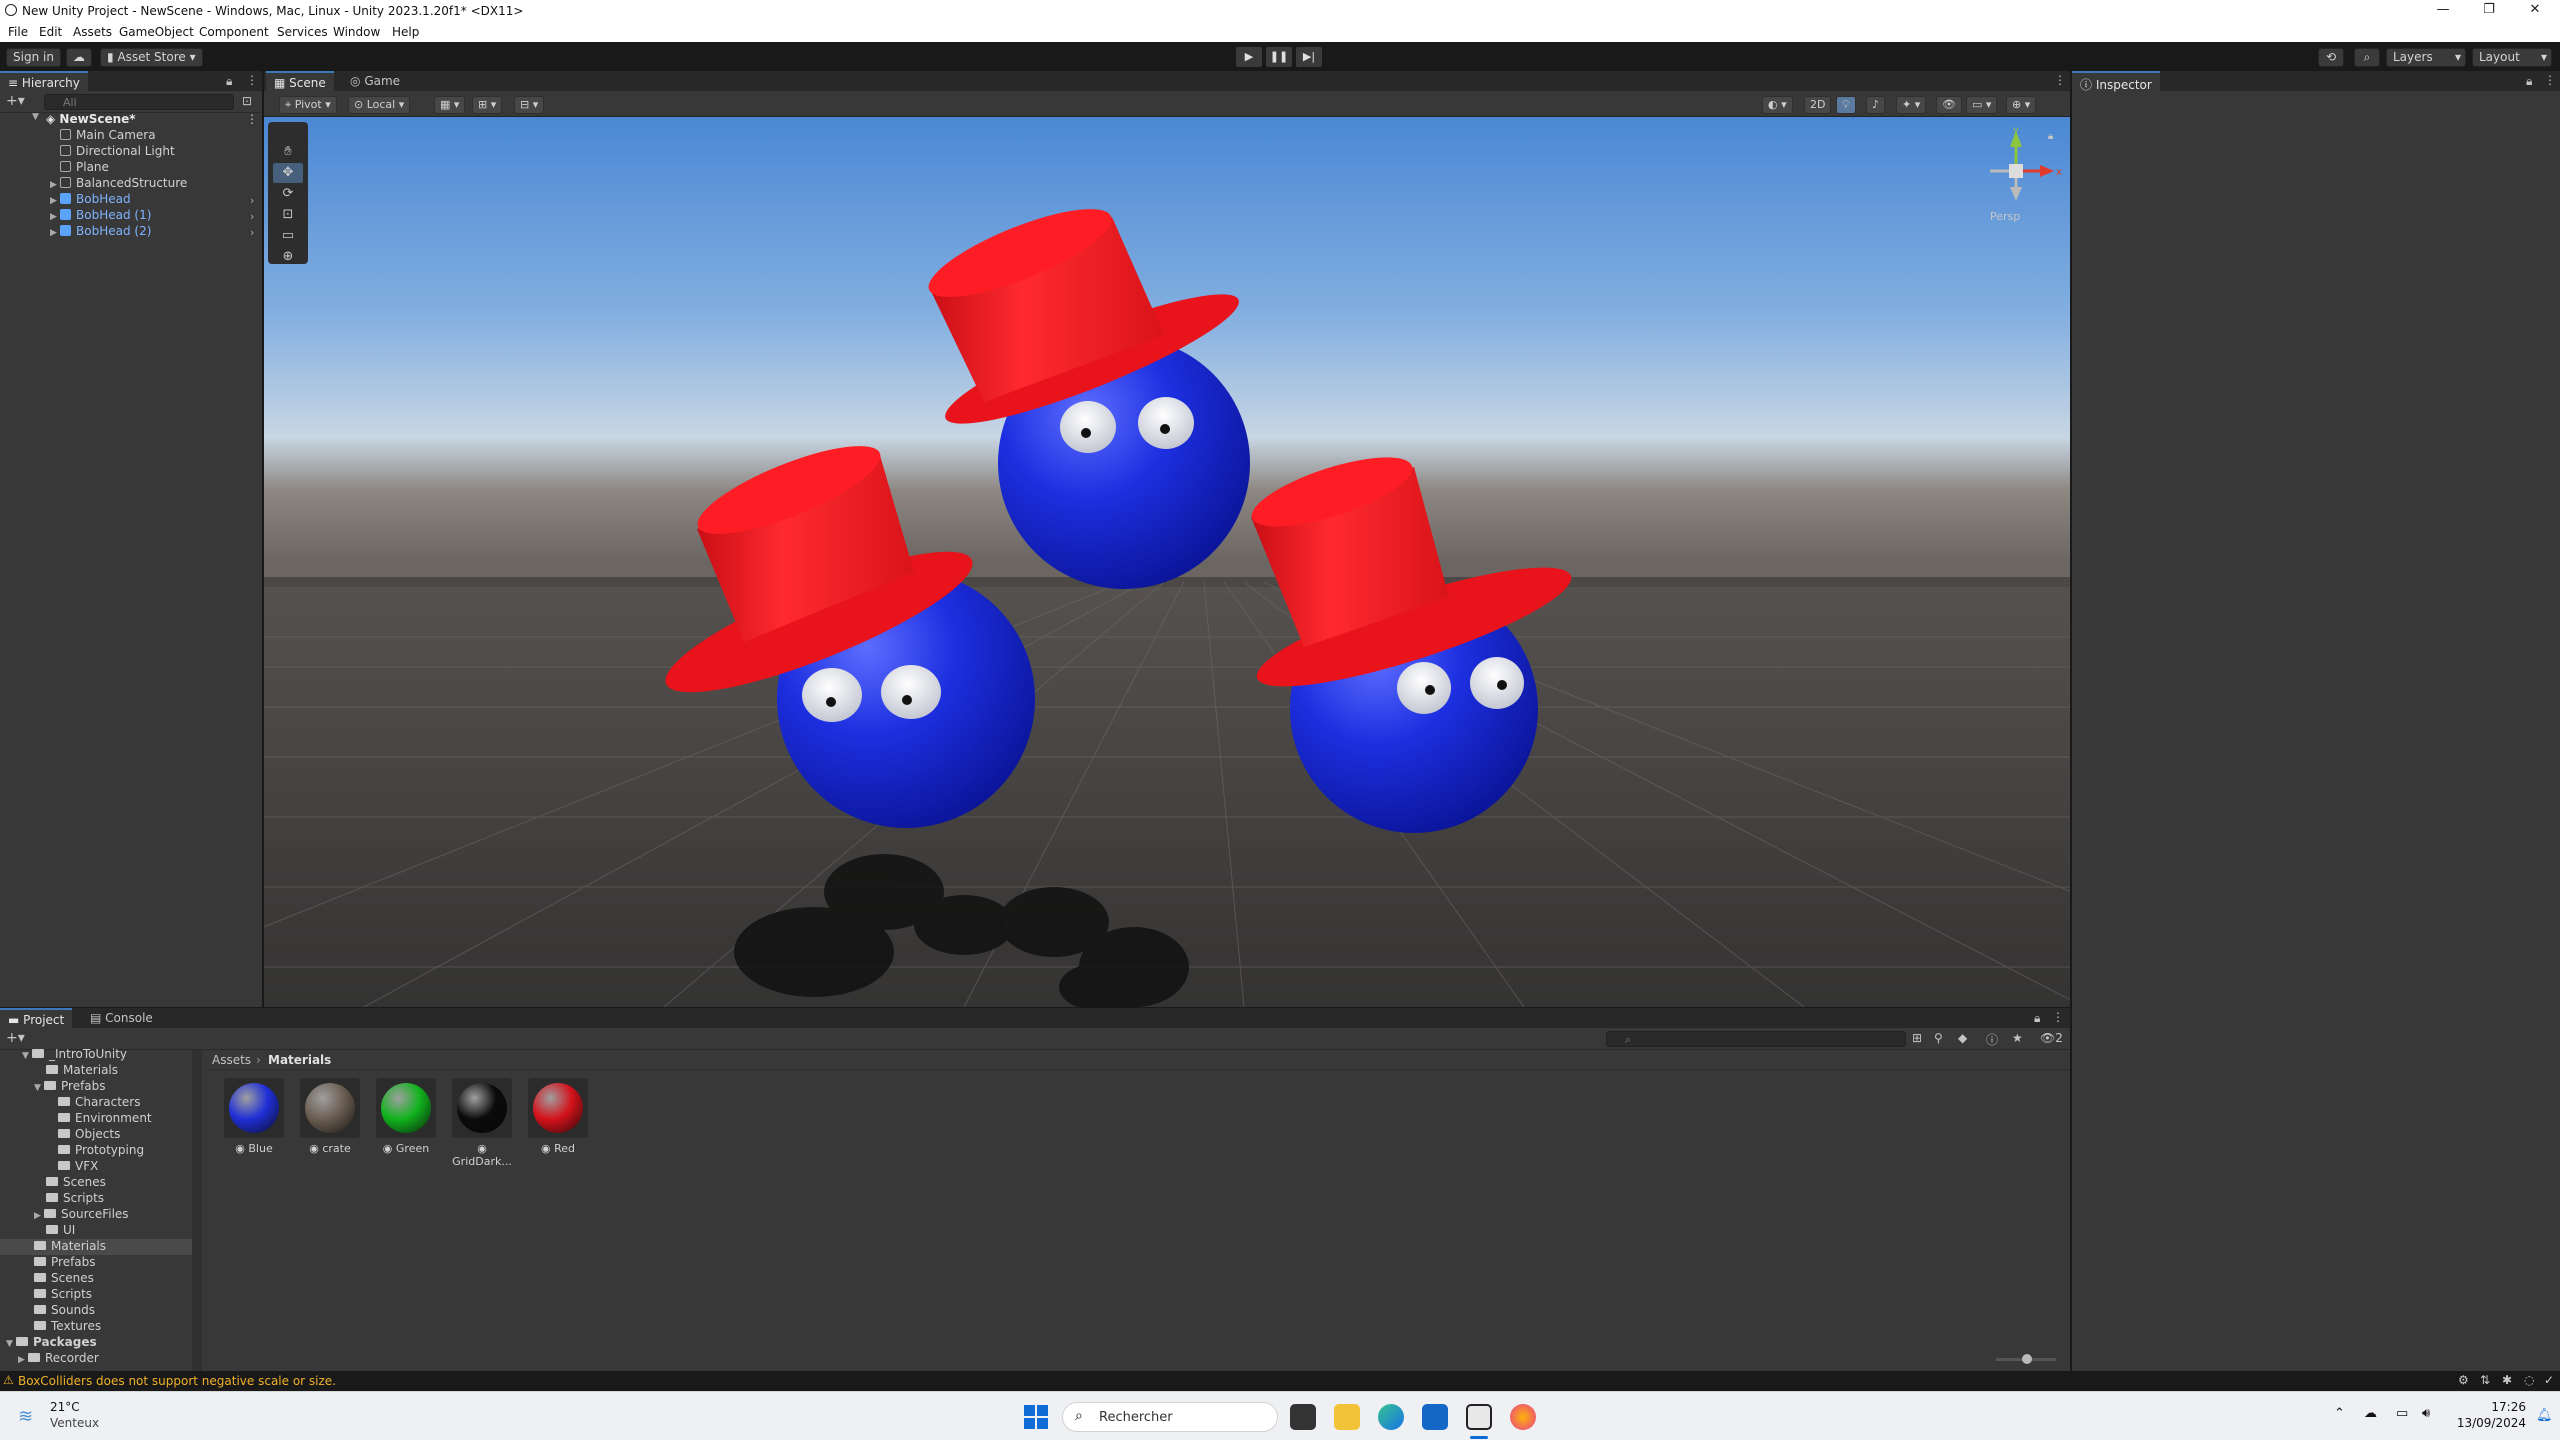 The height and width of the screenshot is (1440, 2560). I want to click on bug-icon: ✱, so click(2507, 1380).